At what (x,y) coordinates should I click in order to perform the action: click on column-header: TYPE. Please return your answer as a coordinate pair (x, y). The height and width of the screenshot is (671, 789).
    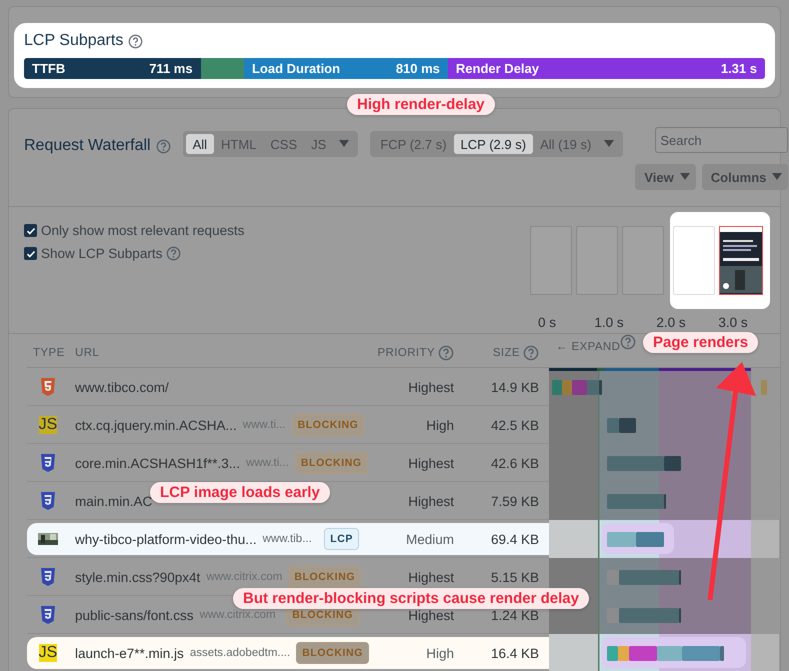
    Looking at the image, I should click on (49, 353).